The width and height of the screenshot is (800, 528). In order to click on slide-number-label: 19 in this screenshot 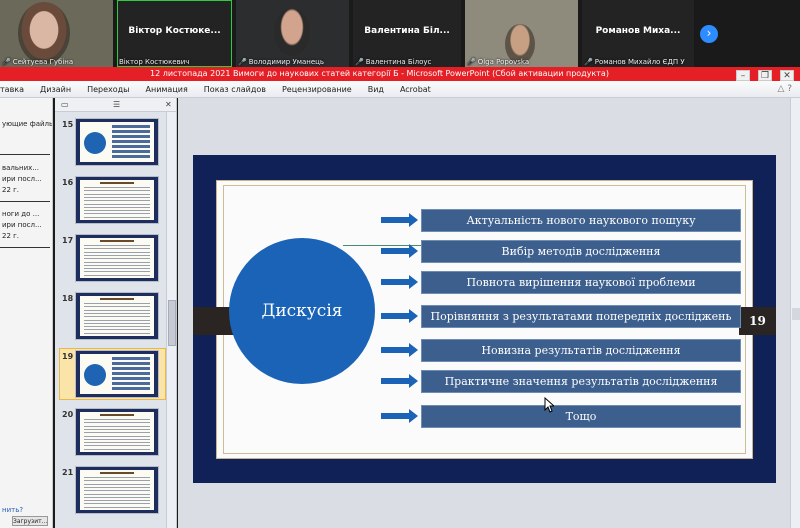, I will do `click(68, 356)`.